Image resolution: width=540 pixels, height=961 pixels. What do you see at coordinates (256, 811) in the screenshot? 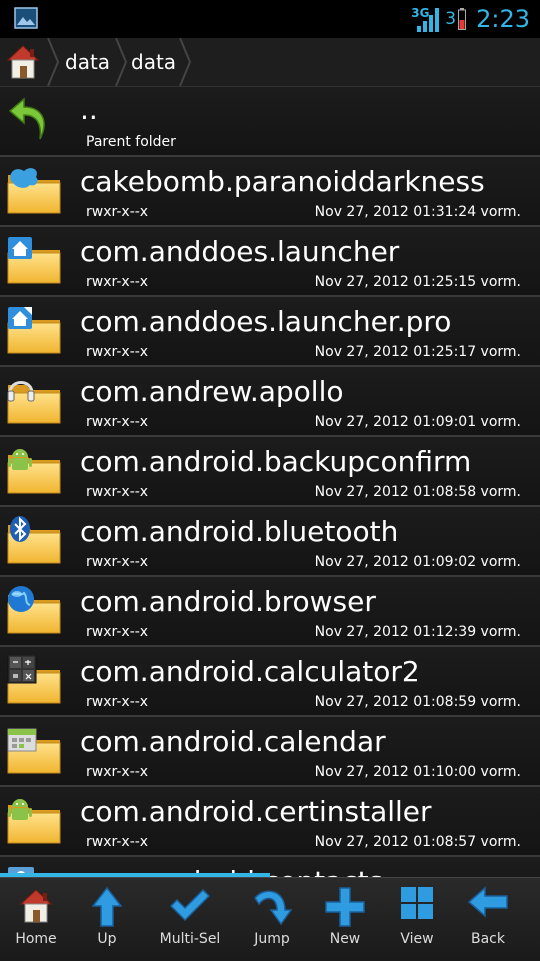
I see `file-name: com.android.certinstaller` at bounding box center [256, 811].